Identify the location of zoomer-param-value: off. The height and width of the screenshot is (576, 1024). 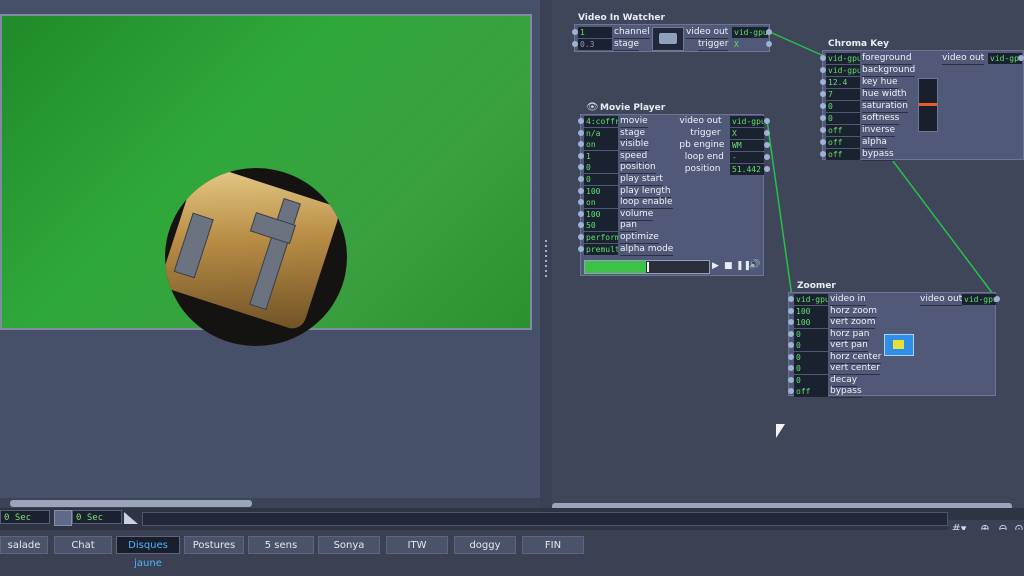
(811, 391).